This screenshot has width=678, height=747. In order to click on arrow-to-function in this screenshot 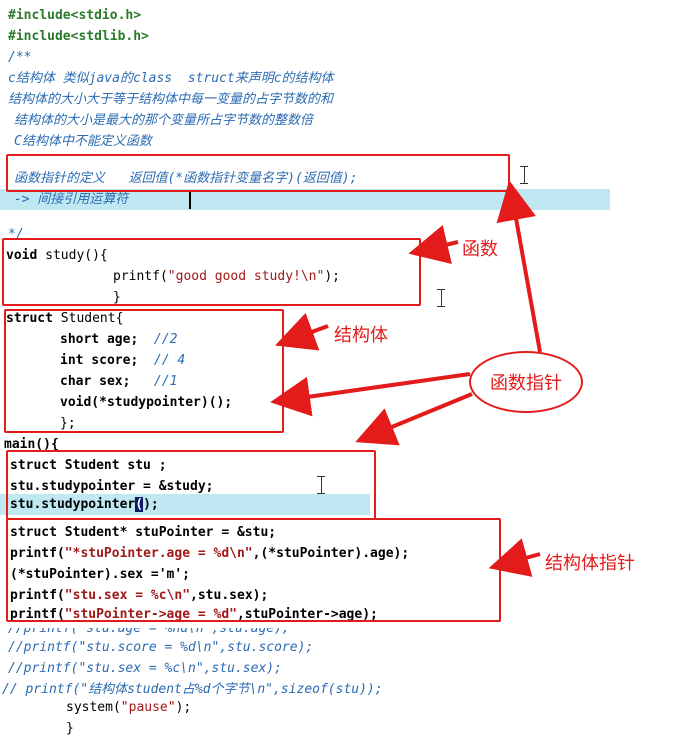, I will do `click(433, 244)`.